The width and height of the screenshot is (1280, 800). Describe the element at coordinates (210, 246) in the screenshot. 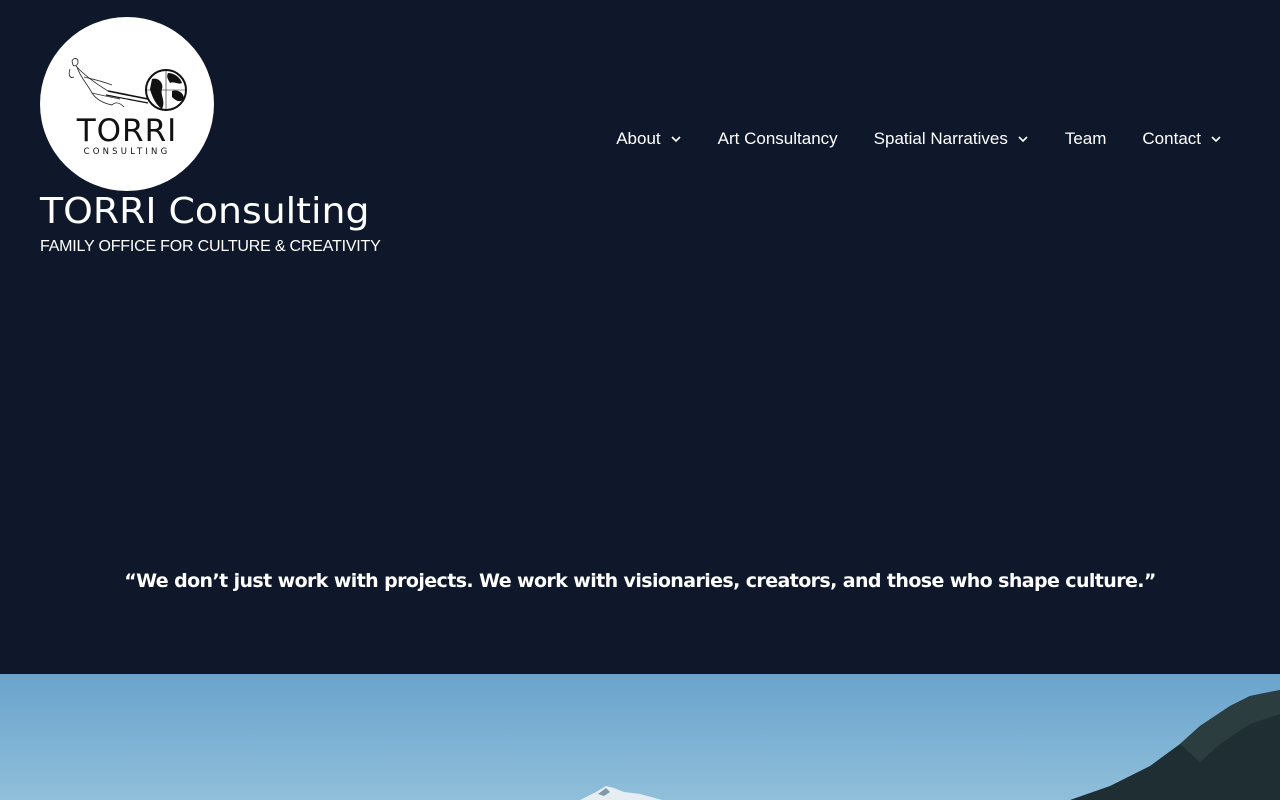

I see `site-tagline: FAMILY OFFICE FOR CULTURE & CREATIVITY` at that location.